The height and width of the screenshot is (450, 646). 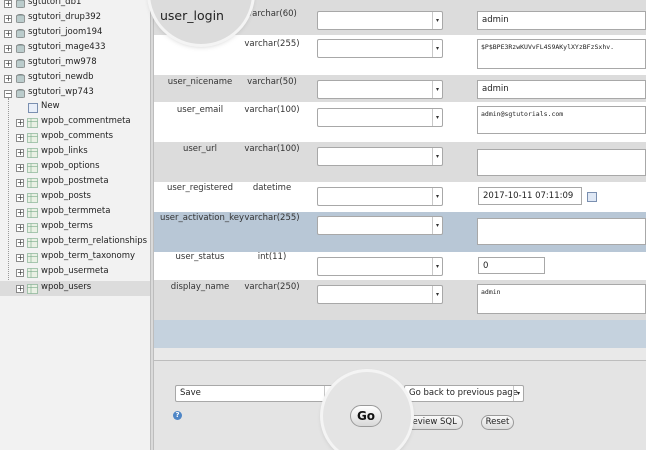 What do you see at coordinates (561, 54) in the screenshot?
I see `value-textarea: $P$BPE3RzwKUVvFL4S9AKylXYzBFzSxhv.` at bounding box center [561, 54].